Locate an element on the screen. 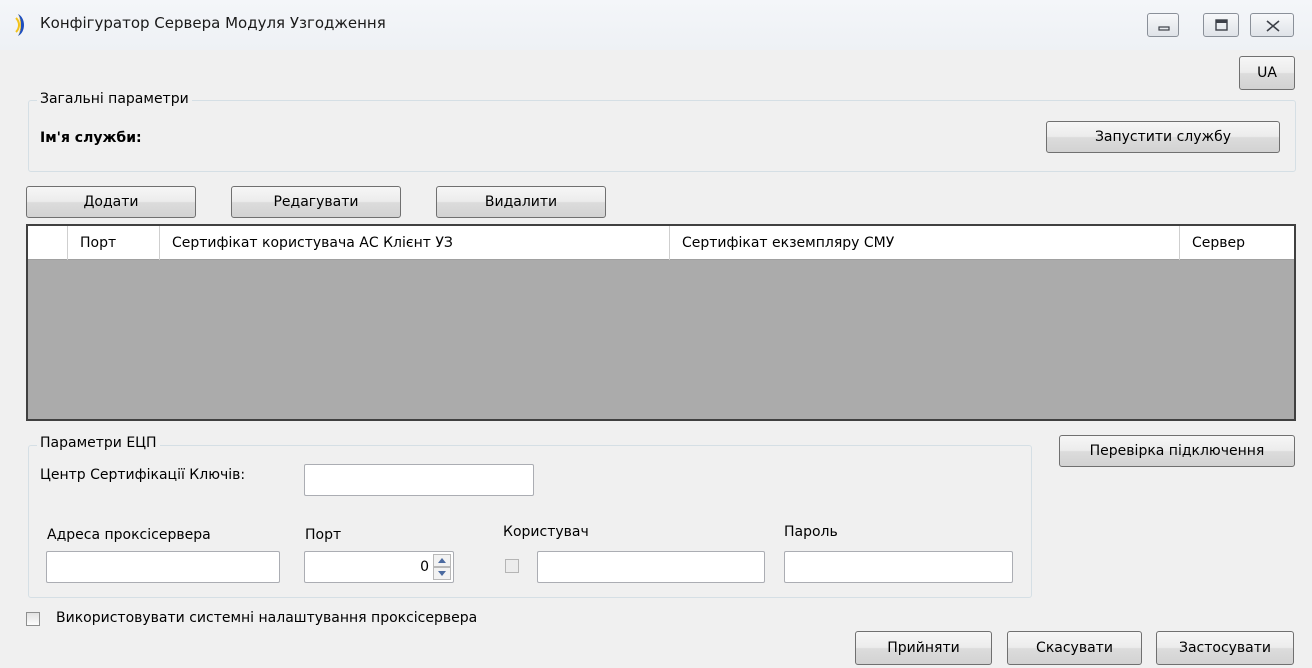  close-button is located at coordinates (1272, 25).